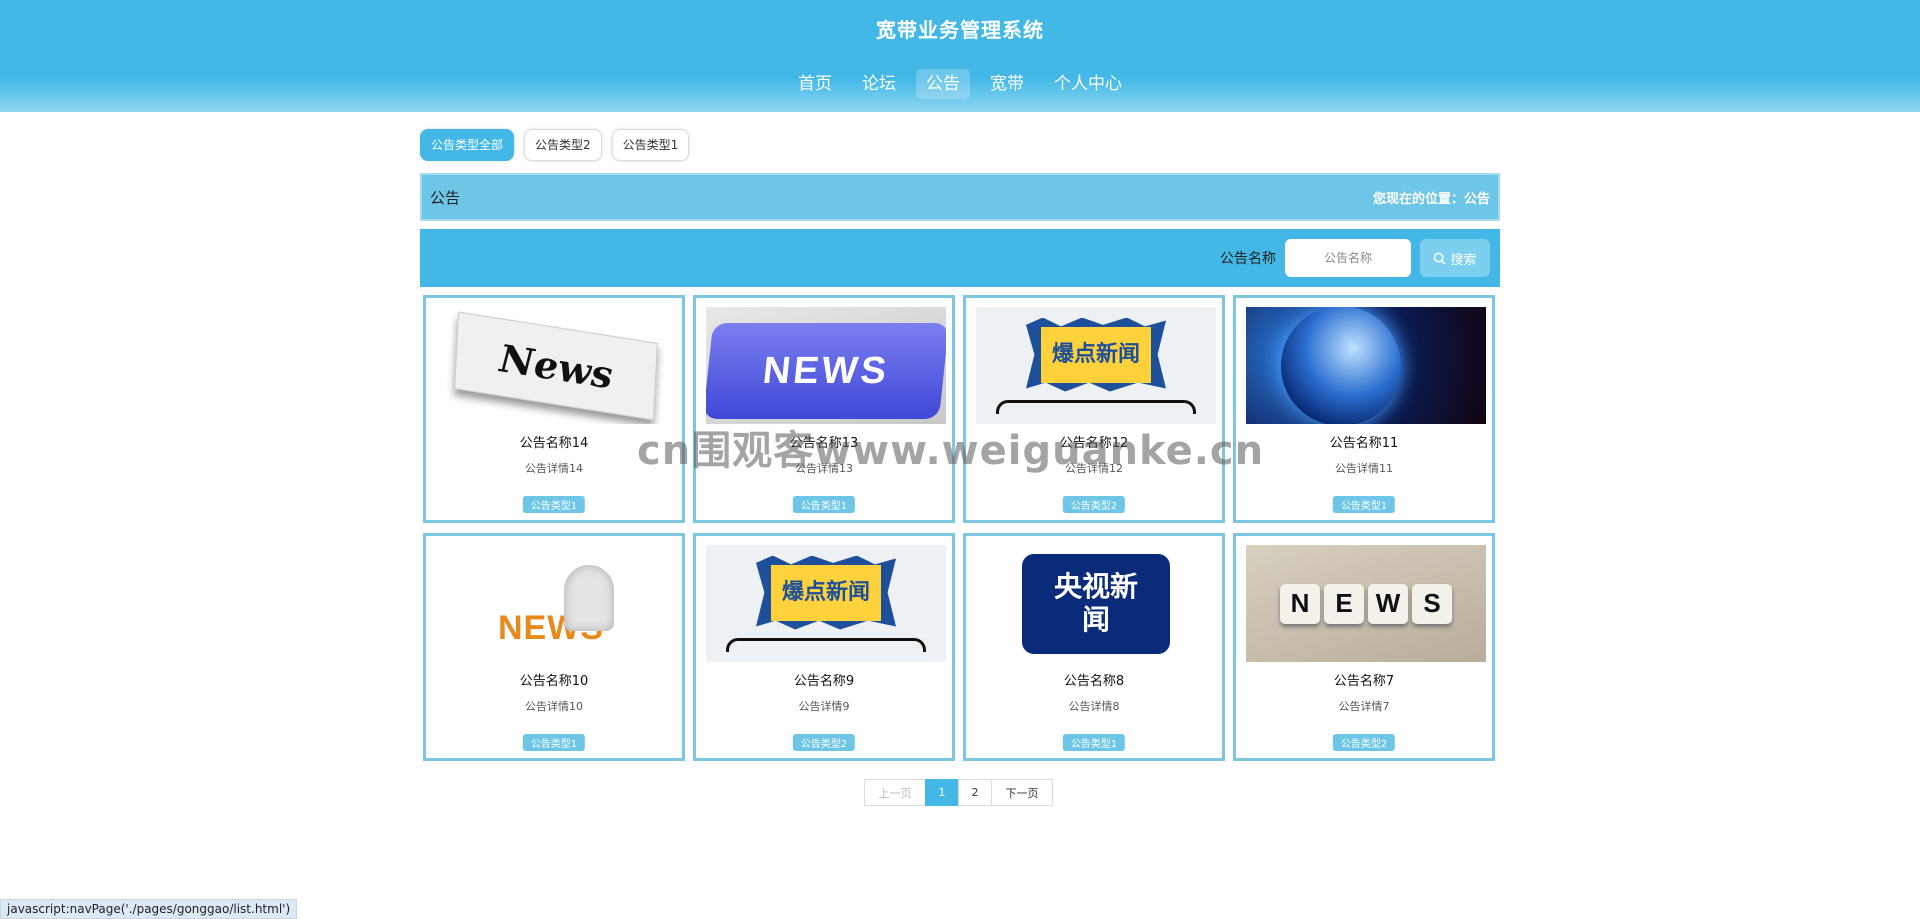  Describe the element at coordinates (650, 145) in the screenshot. I see `category-tab-type1: 公告类型1` at that location.